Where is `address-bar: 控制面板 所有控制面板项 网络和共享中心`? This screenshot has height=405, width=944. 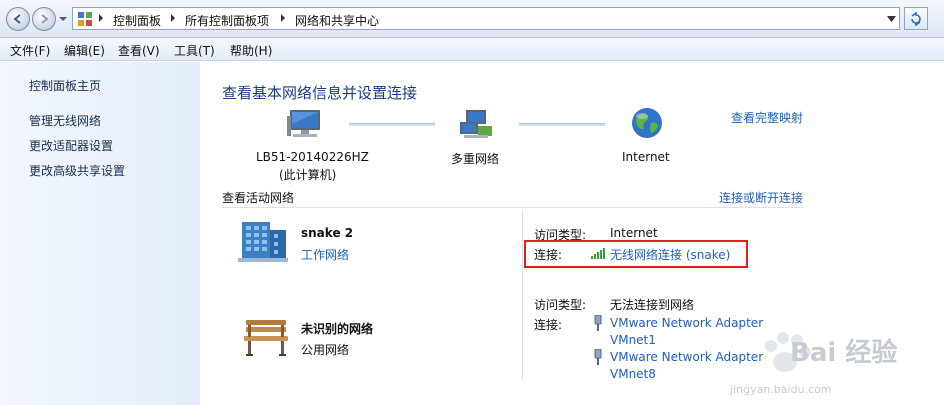
address-bar: 控制面板 所有控制面板项 网络和共享中心 is located at coordinates (472, 19).